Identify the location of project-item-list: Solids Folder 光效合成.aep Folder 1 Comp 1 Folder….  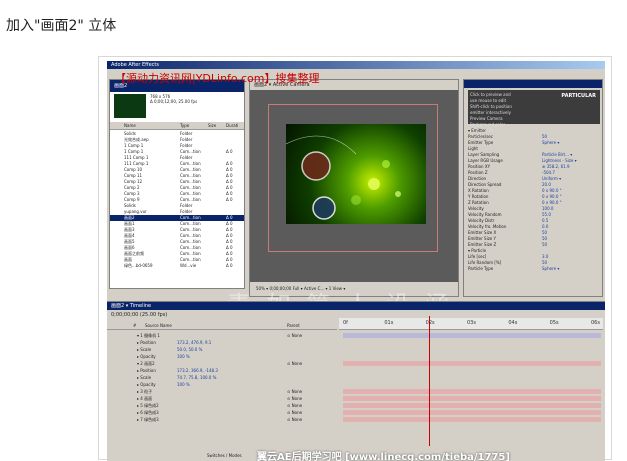
(177, 200).